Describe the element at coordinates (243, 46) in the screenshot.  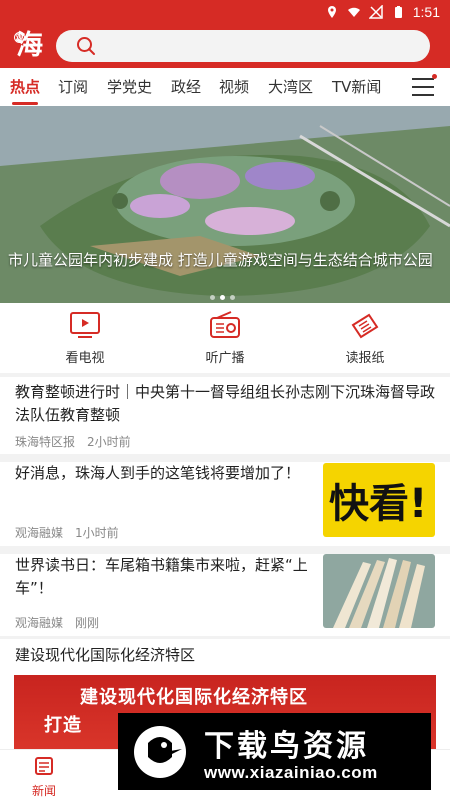
I see `search-bar` at that location.